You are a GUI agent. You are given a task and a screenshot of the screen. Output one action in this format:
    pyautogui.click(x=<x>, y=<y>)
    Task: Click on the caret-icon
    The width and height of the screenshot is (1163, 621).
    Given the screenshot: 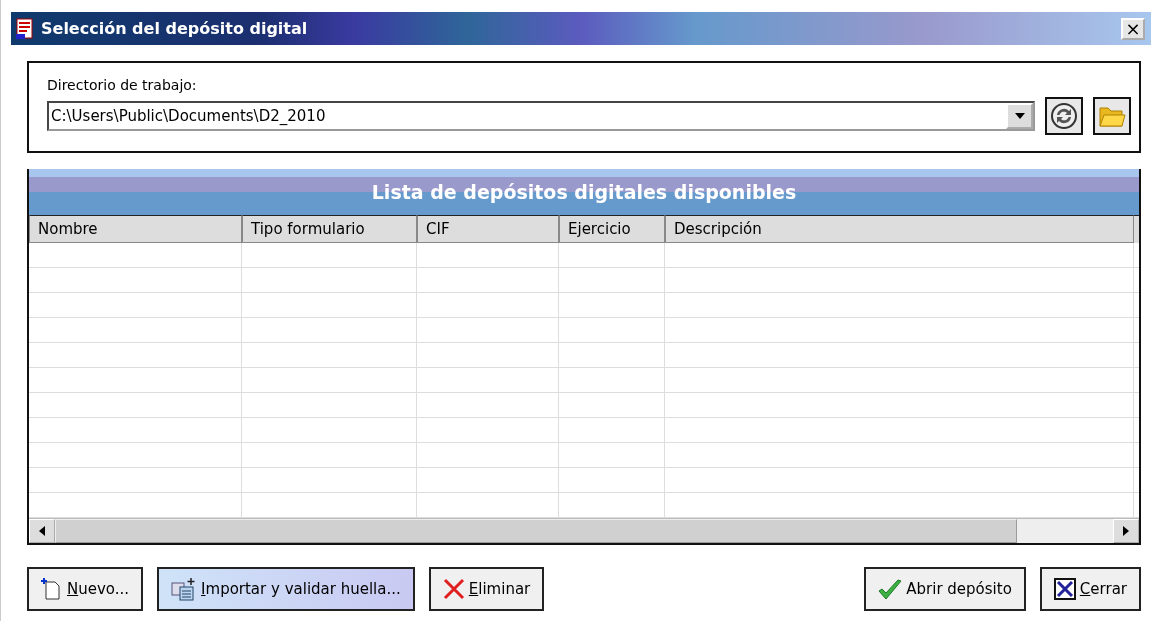 What is the action you would take?
    pyautogui.click(x=1019, y=116)
    